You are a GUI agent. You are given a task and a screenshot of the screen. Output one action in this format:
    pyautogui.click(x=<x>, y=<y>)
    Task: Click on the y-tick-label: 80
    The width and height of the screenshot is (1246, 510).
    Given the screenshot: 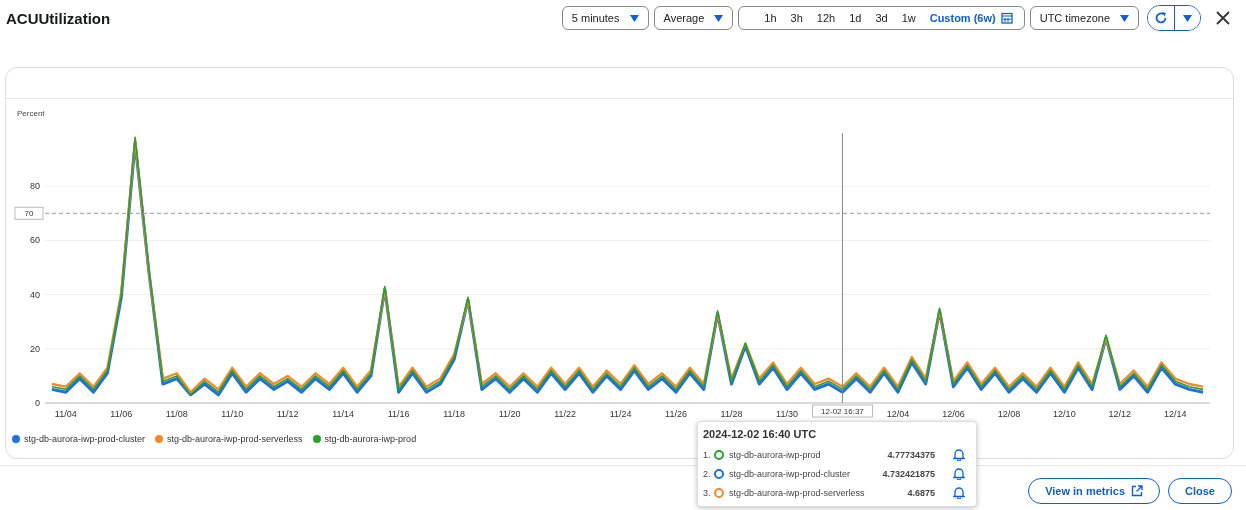 What is the action you would take?
    pyautogui.click(x=35, y=186)
    